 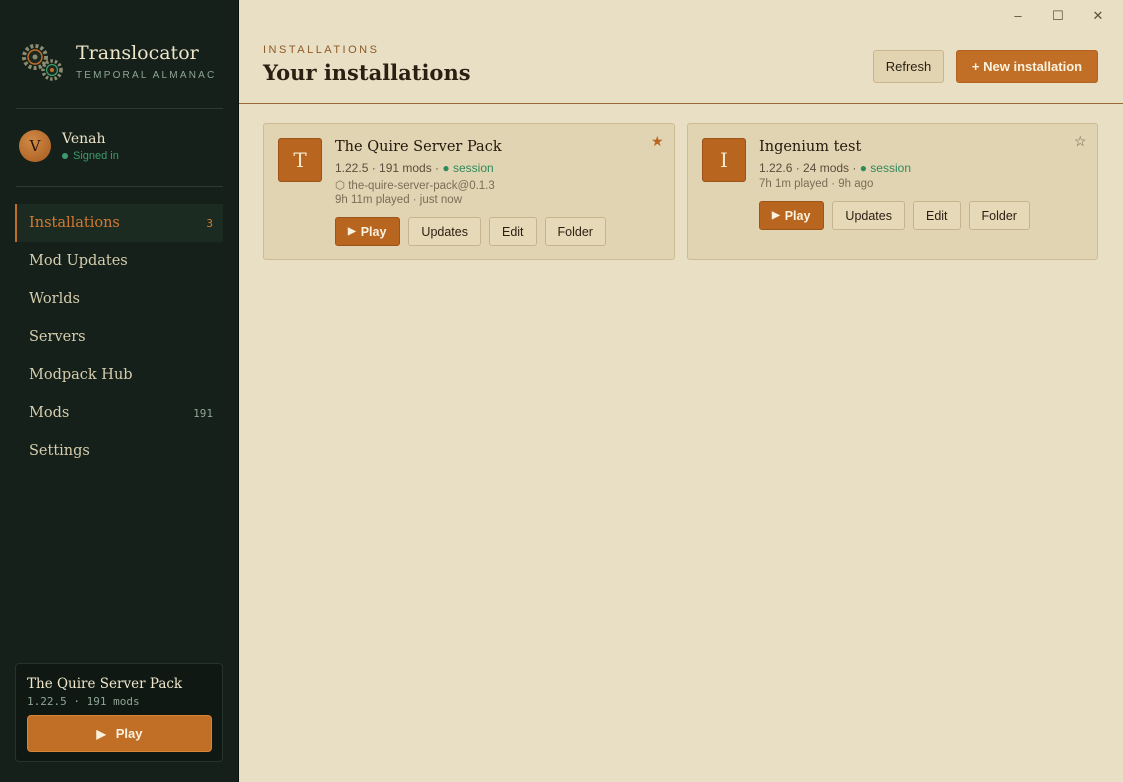 What do you see at coordinates (146, 75) in the screenshot?
I see `app-subtitle: TEMPORAL ALMANAC` at bounding box center [146, 75].